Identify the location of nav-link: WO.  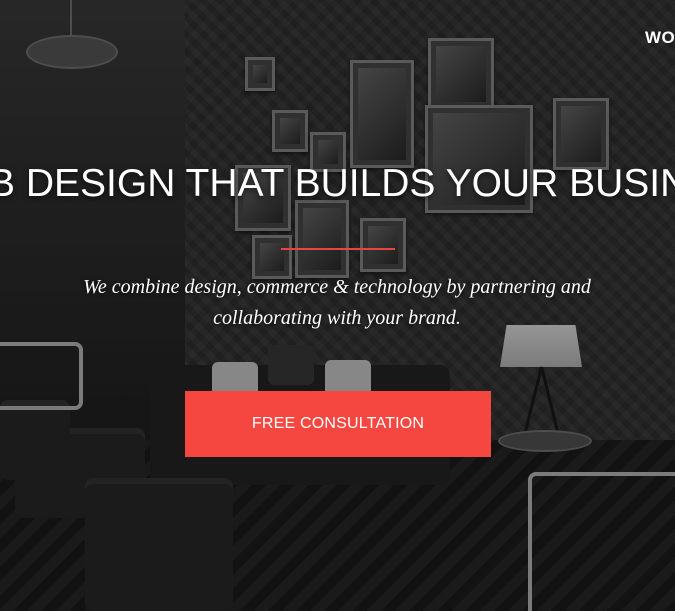
(660, 38).